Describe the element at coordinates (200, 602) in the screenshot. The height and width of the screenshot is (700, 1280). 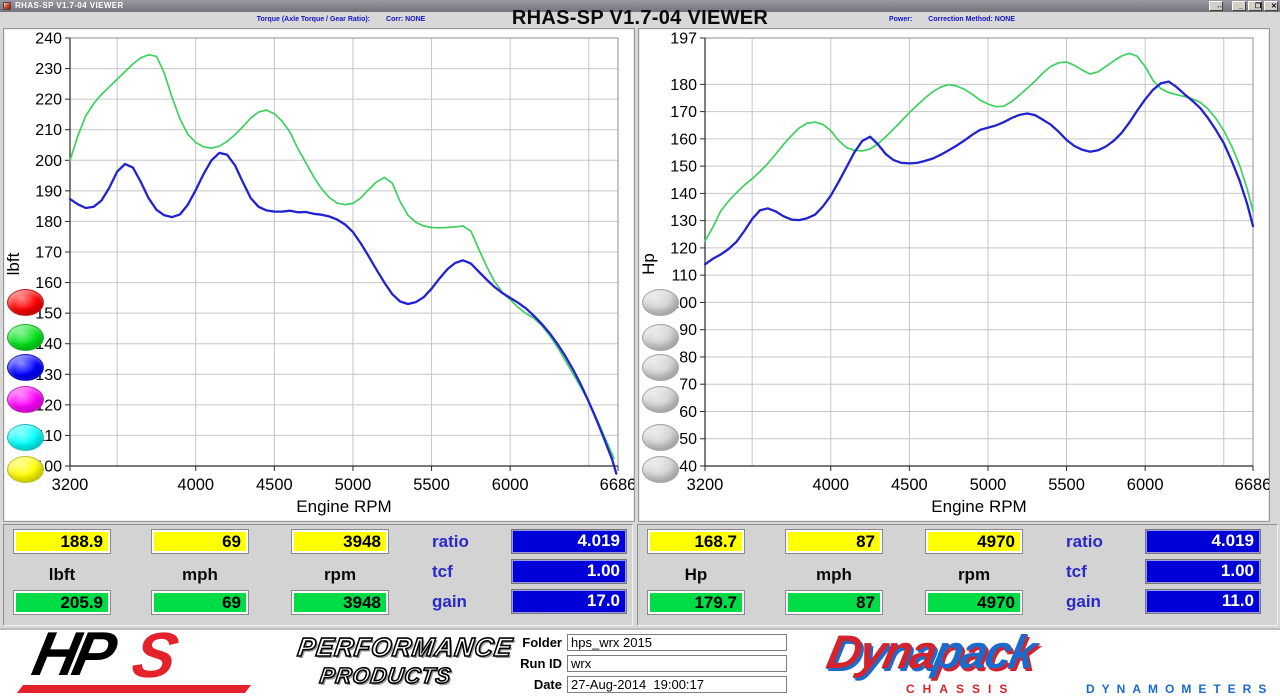
I see `compare-mph-value: 69` at that location.